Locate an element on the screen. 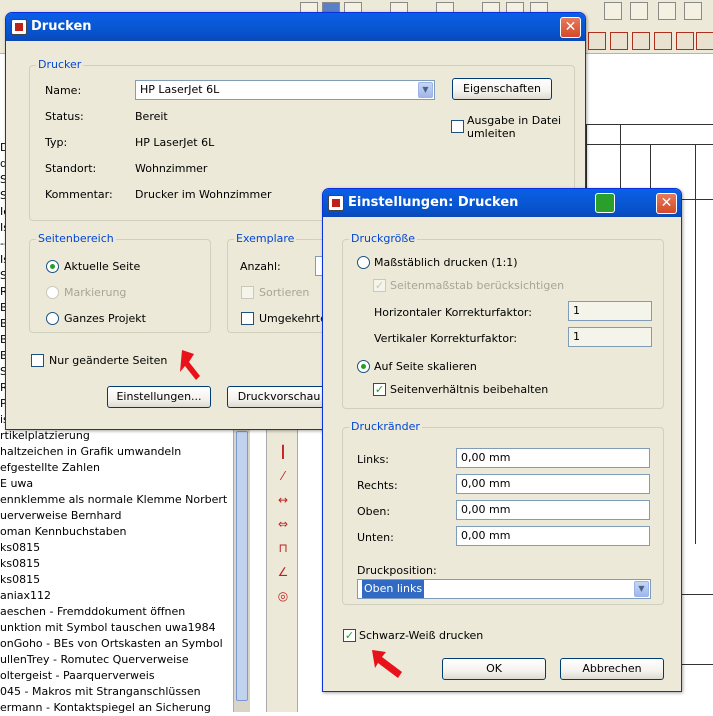 Image resolution: width=713 pixels, height=716 pixels. printer-name-select: HP LaserJet 6L ▼ is located at coordinates (285, 90).